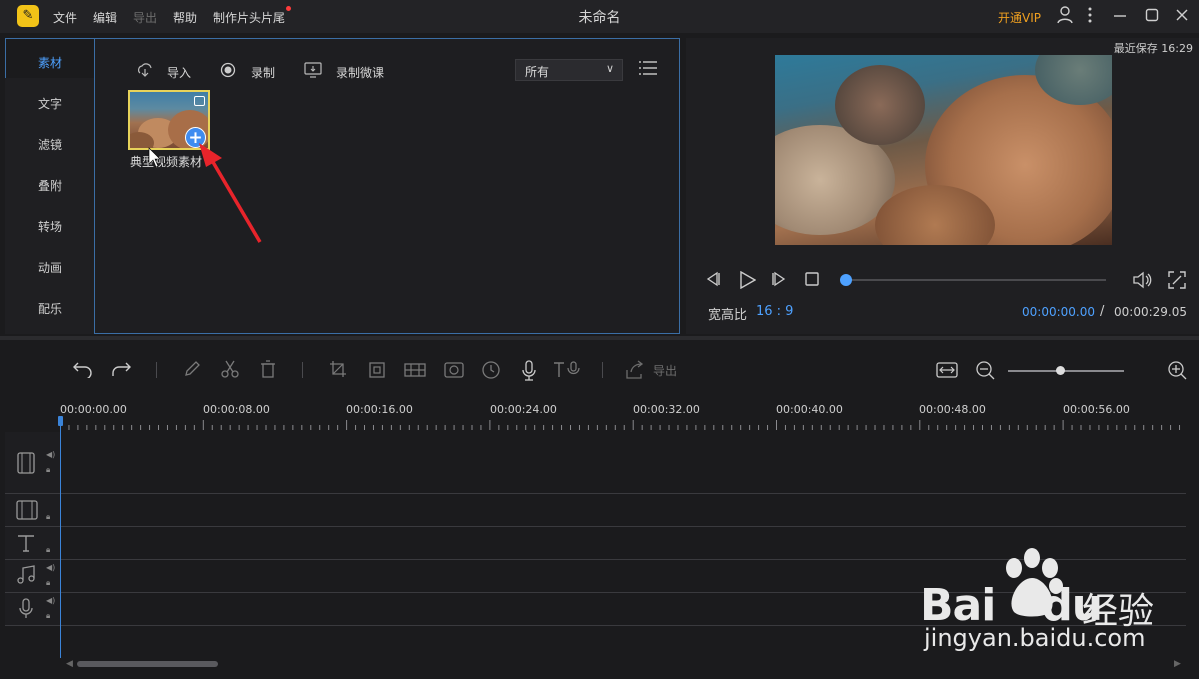  I want to click on voiceover-track-icon, so click(26, 611).